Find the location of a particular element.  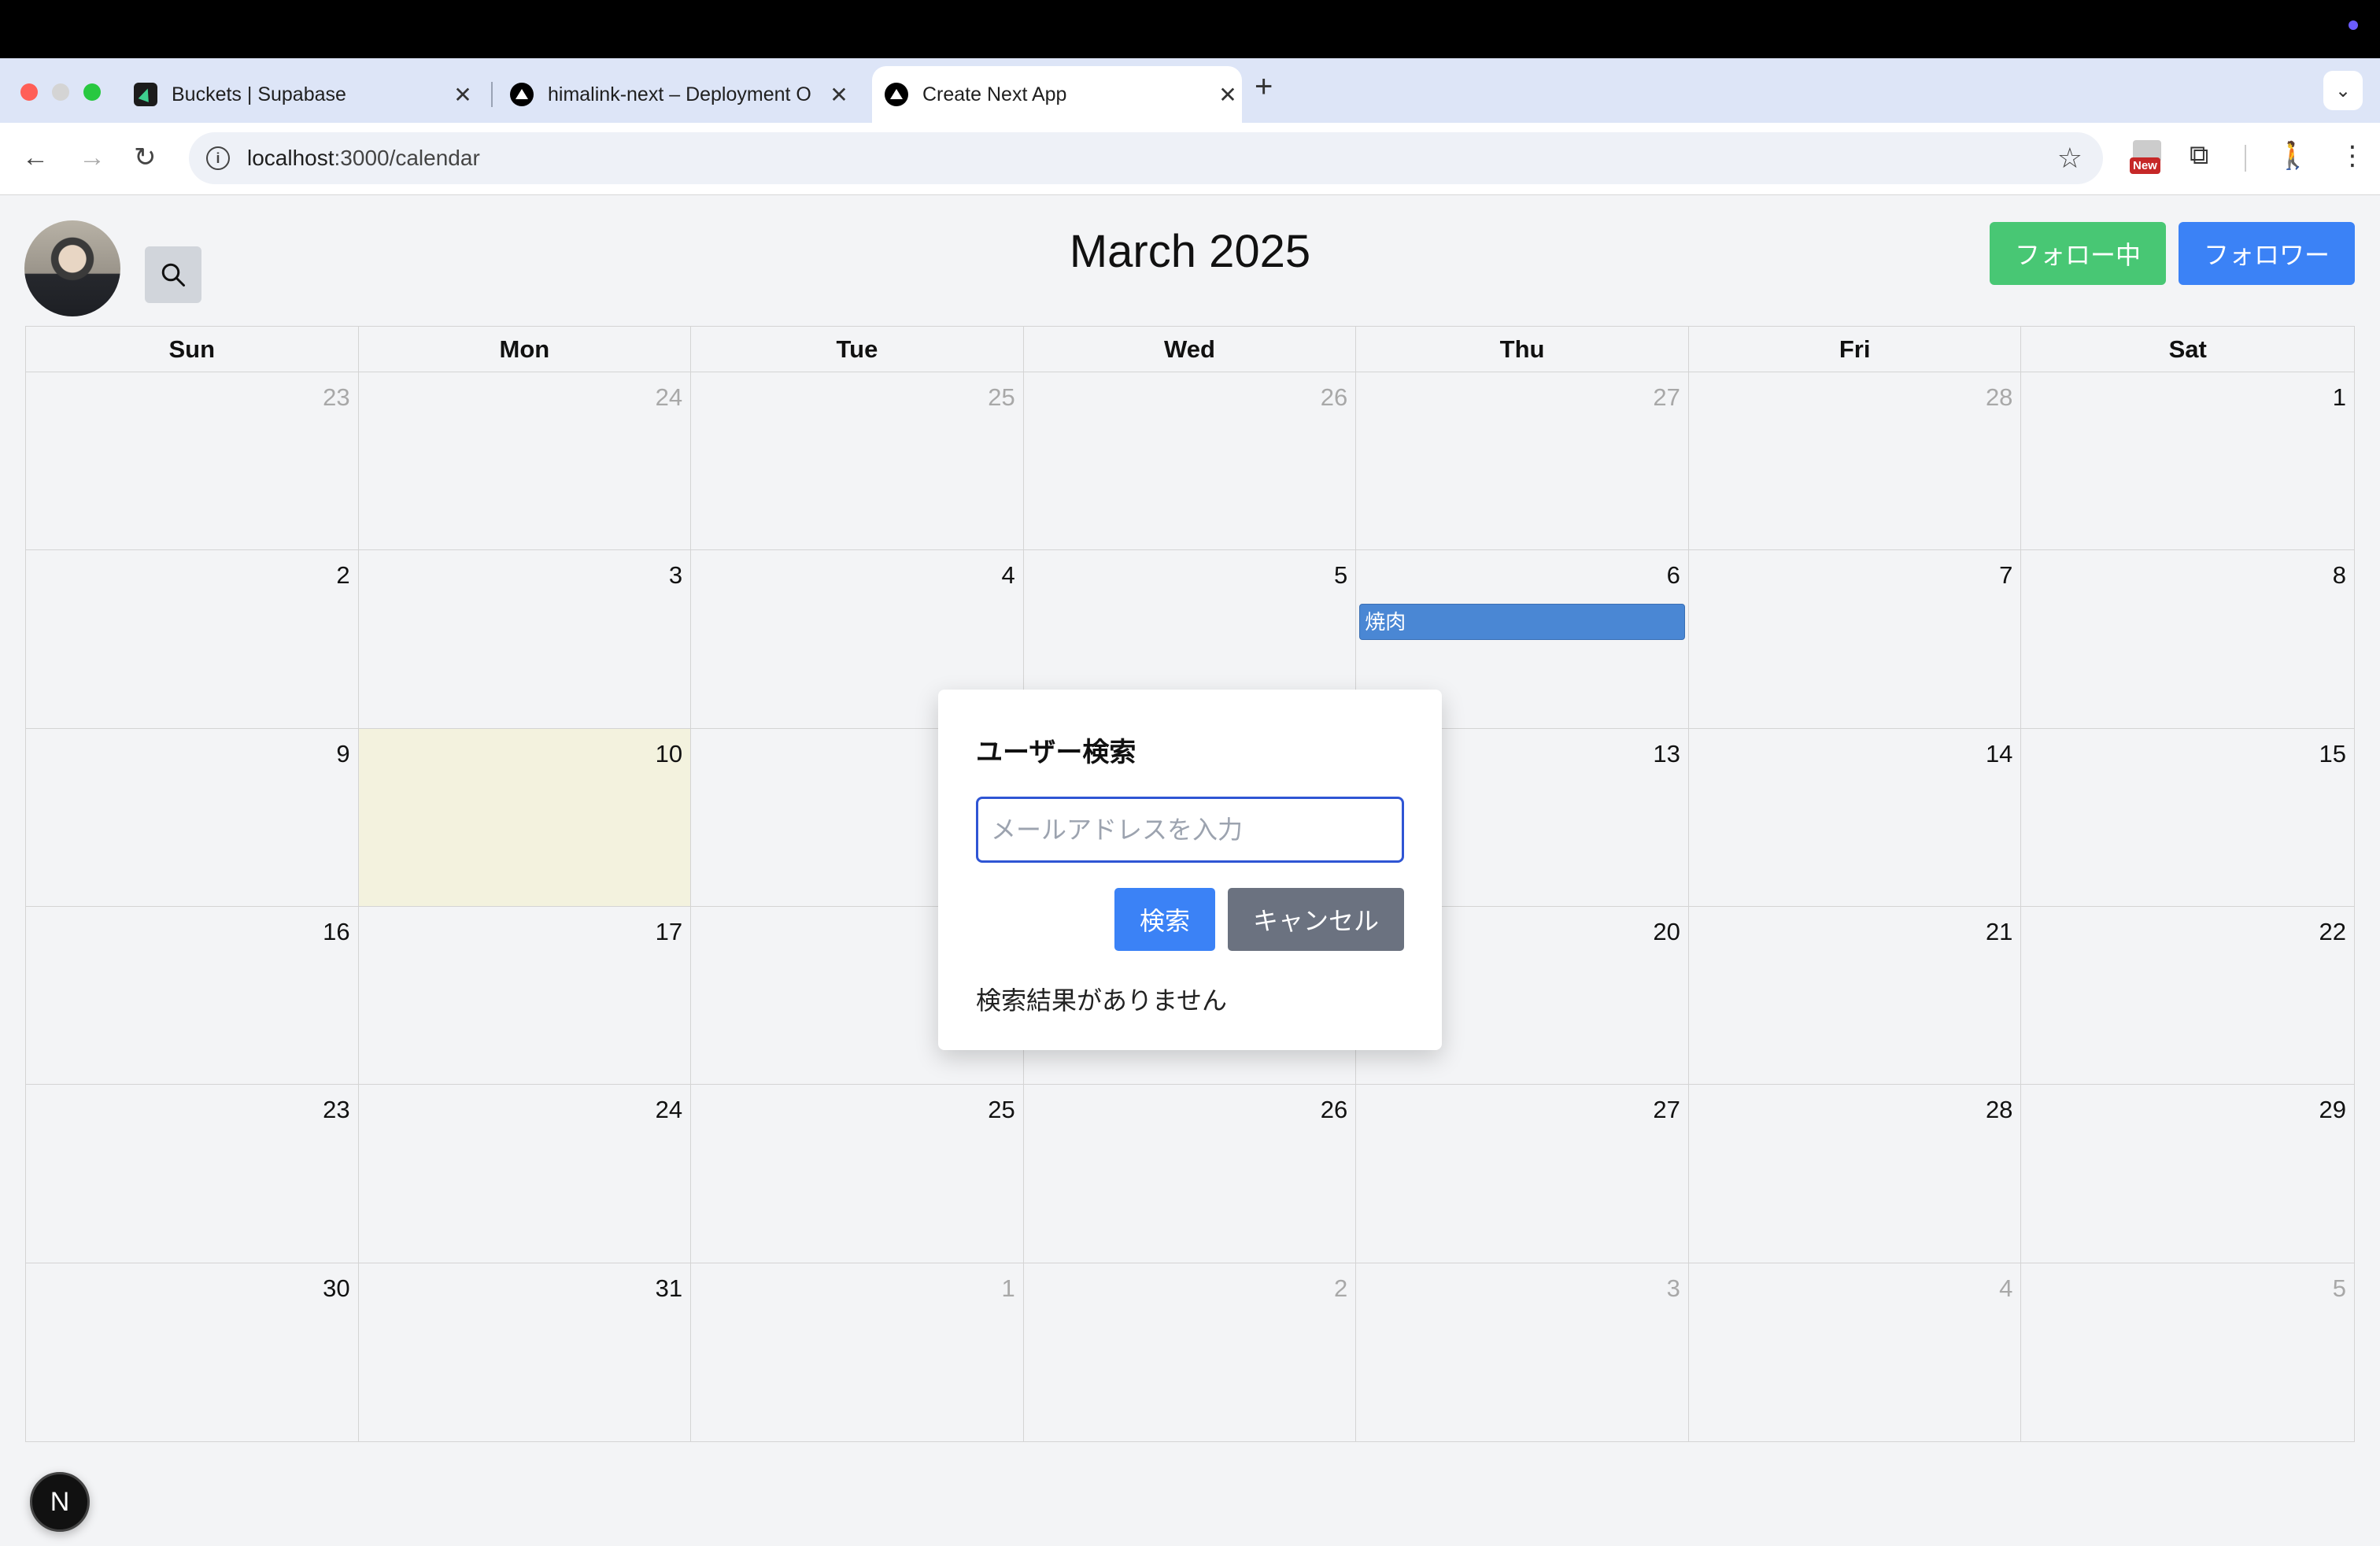

modal-title: ユーザー検索 is located at coordinates (1056, 753).